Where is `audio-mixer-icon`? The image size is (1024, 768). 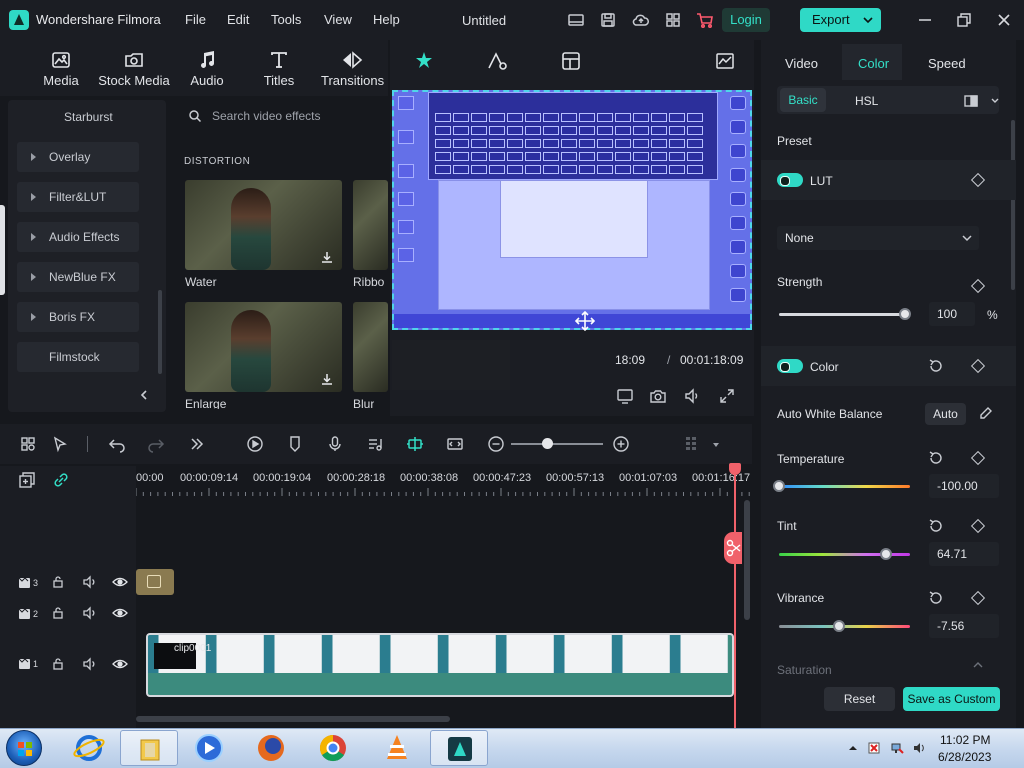
audio-mixer-icon is located at coordinates (375, 444).